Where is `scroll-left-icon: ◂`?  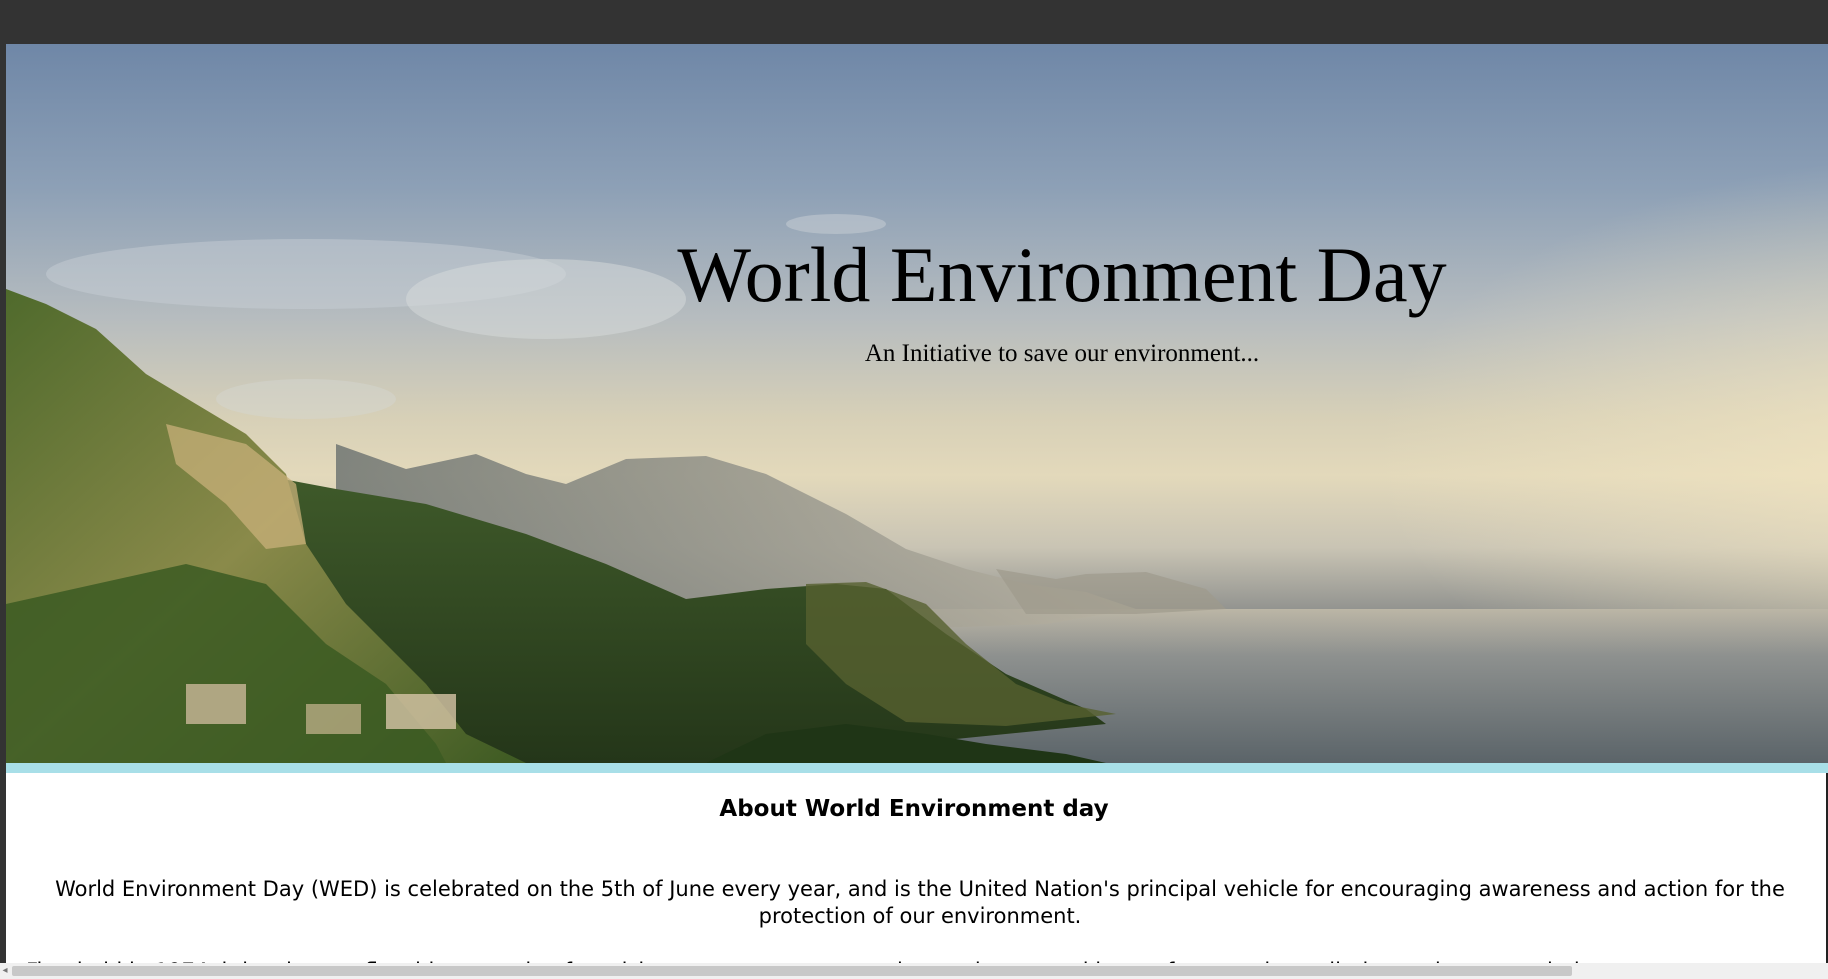
scroll-left-icon: ◂ is located at coordinates (5, 971).